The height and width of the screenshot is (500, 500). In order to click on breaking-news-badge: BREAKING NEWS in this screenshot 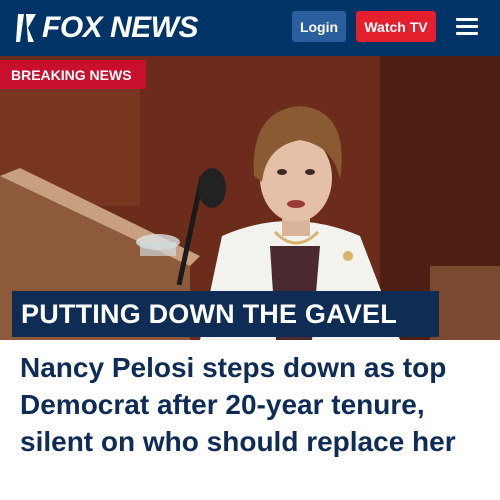, I will do `click(73, 74)`.